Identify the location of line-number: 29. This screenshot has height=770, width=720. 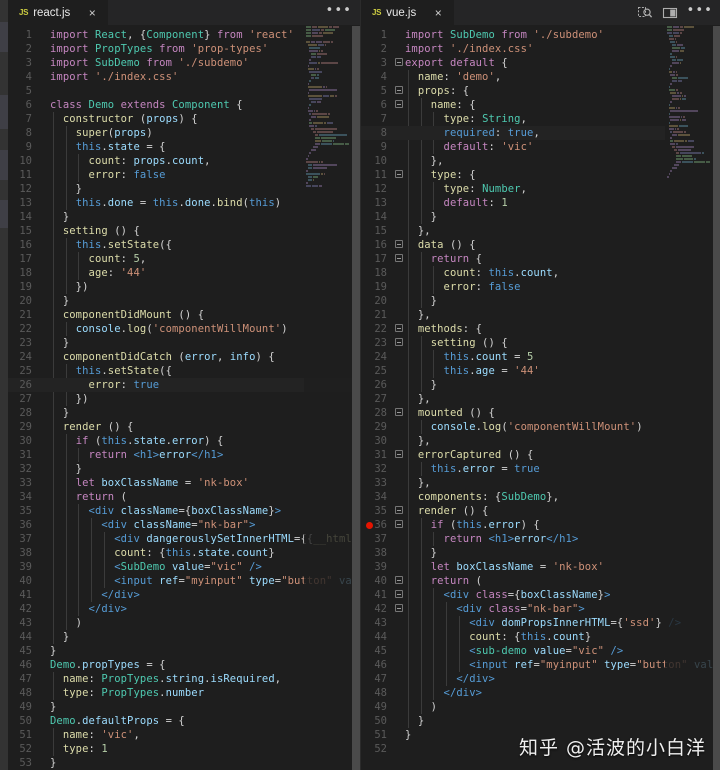
(380, 427).